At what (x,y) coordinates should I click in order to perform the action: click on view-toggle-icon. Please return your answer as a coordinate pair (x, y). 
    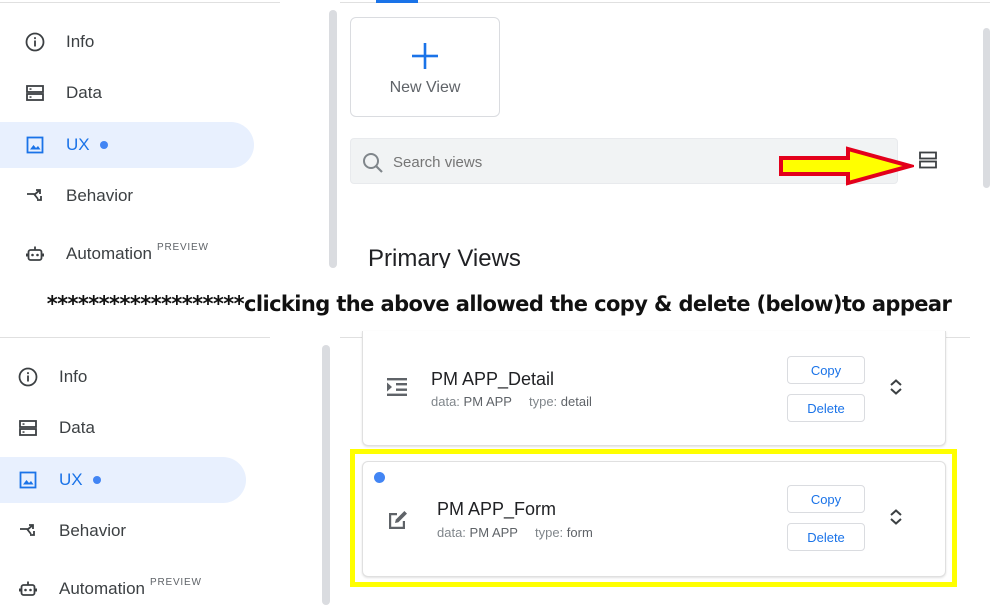
    Looking at the image, I should click on (928, 162).